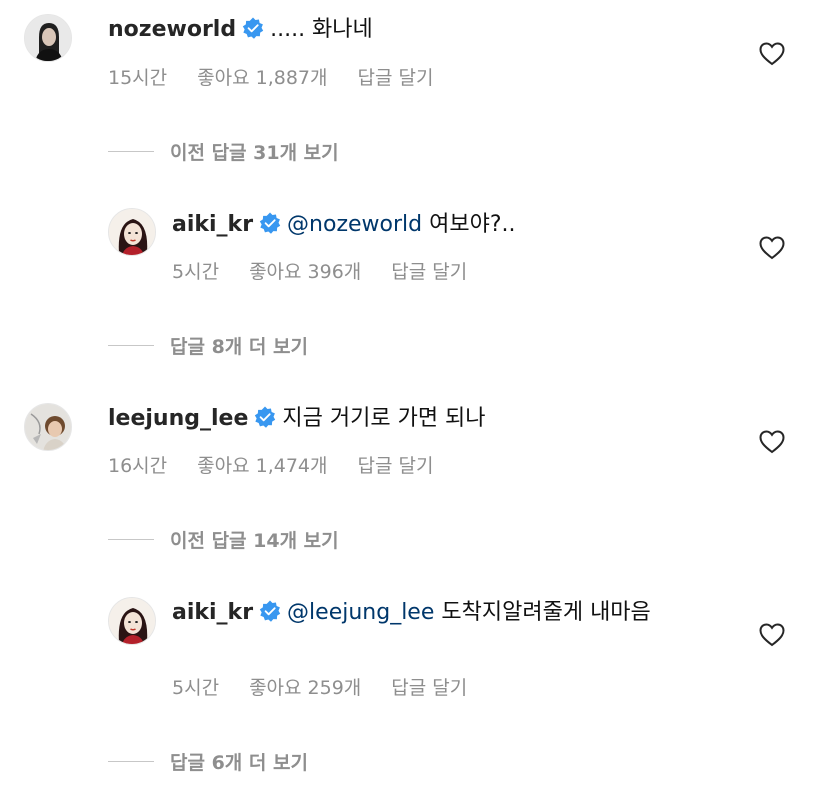 Image resolution: width=828 pixels, height=797 pixels. What do you see at coordinates (138, 78) in the screenshot?
I see `comment-time: 15시간` at bounding box center [138, 78].